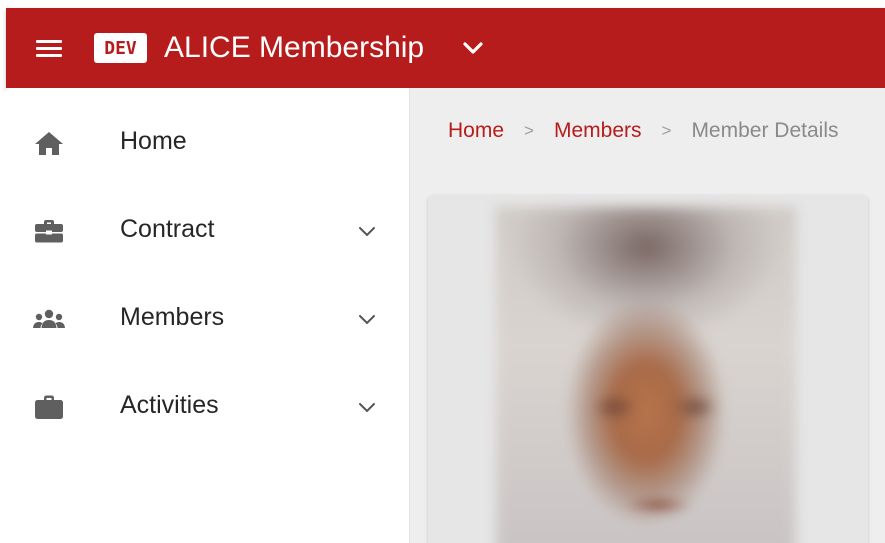 Image resolution: width=885 pixels, height=543 pixels. Describe the element at coordinates (476, 131) in the screenshot. I see `breadcrumb-home: Home` at that location.